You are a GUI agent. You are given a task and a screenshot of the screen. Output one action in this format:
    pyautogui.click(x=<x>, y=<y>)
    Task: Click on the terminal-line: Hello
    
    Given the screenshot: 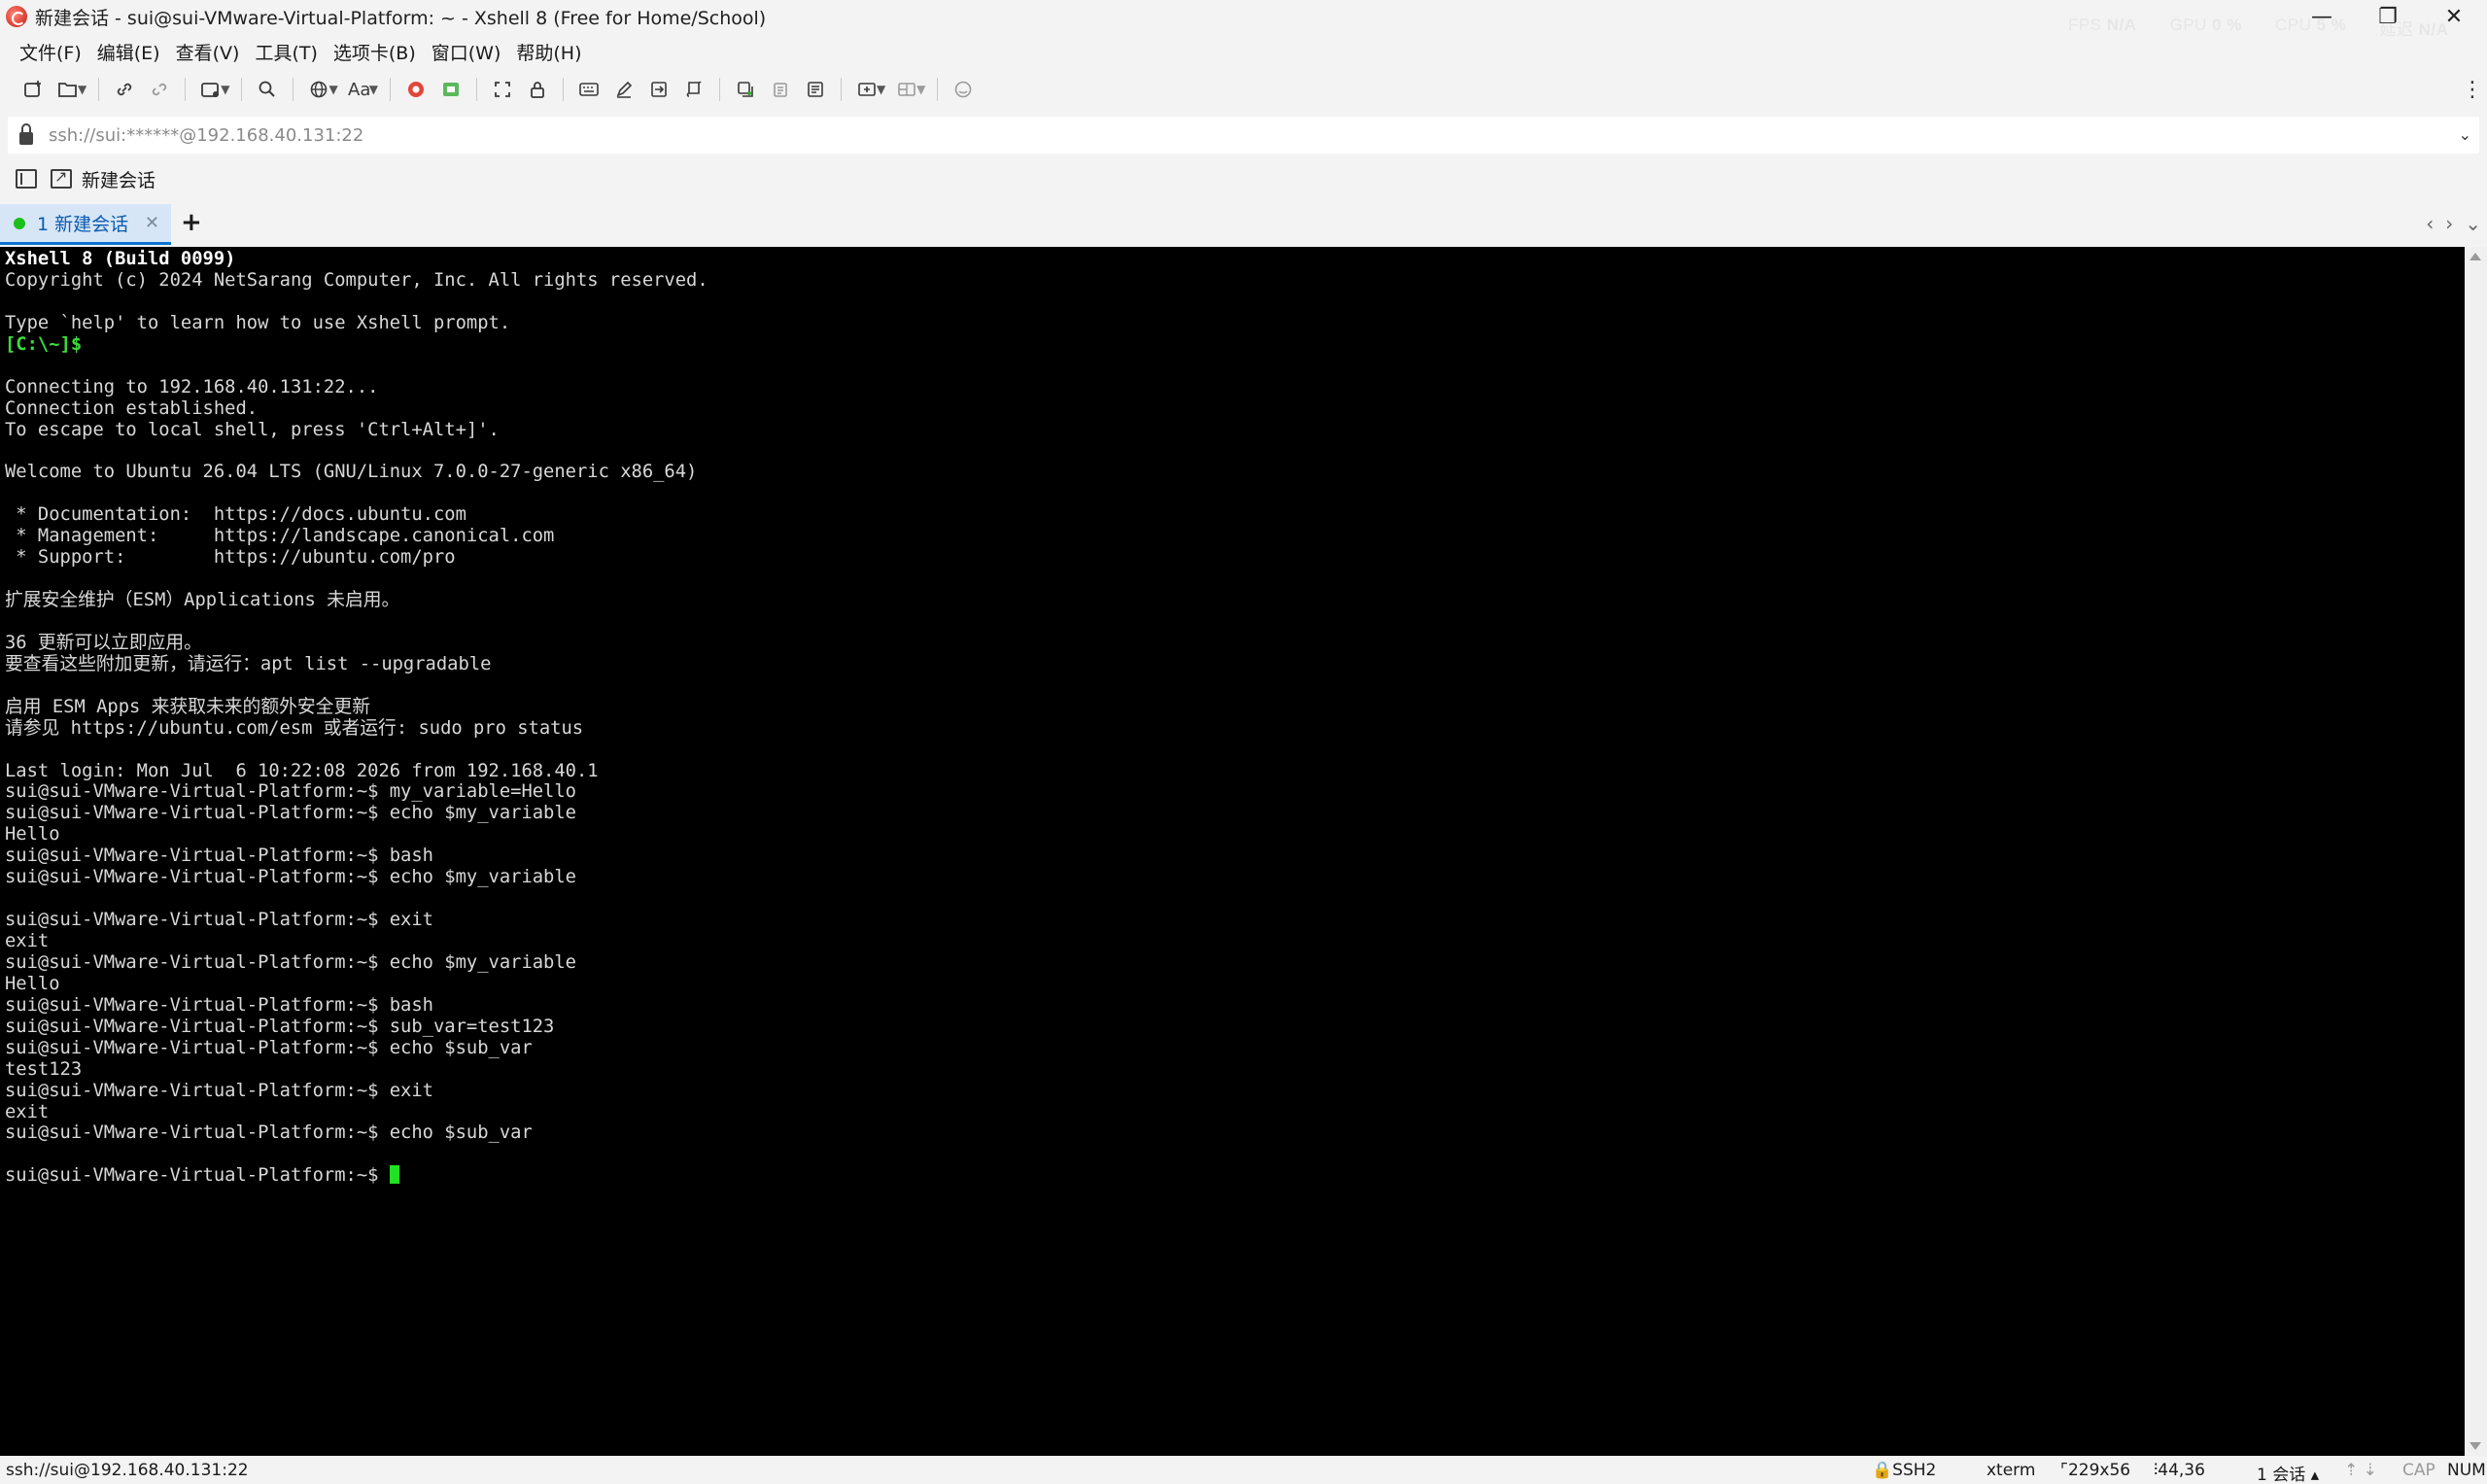 What is the action you would take?
    pyautogui.click(x=33, y=983)
    